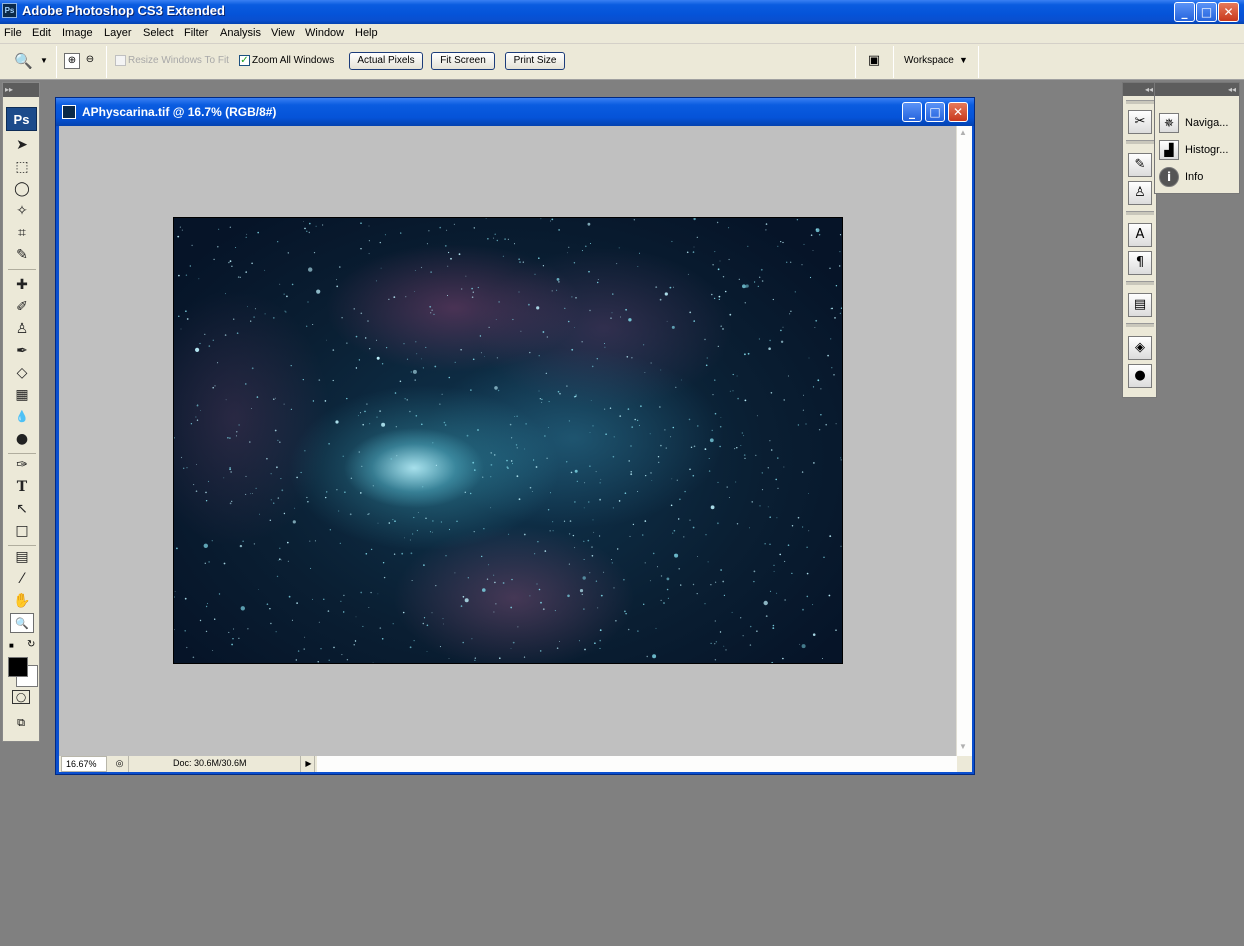 Image resolution: width=1244 pixels, height=946 pixels. Describe the element at coordinates (158, 33) in the screenshot. I see `menu-select: Select` at that location.